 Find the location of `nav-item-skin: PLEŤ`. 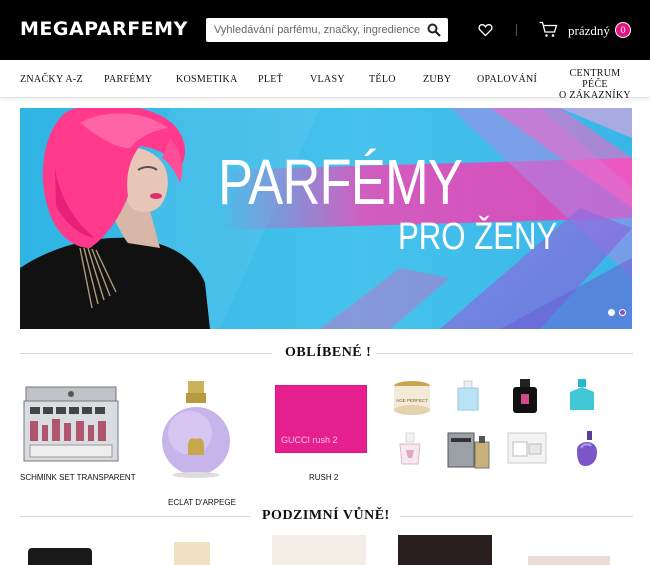

nav-item-skin: PLEŤ is located at coordinates (270, 79).